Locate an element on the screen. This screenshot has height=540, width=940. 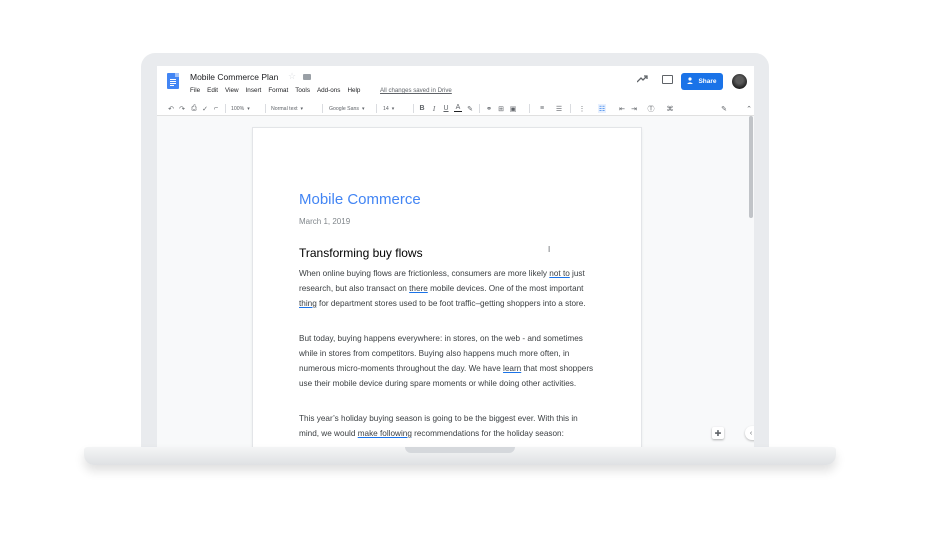
bulleted-list-icon: ☷ is located at coordinates (602, 108).